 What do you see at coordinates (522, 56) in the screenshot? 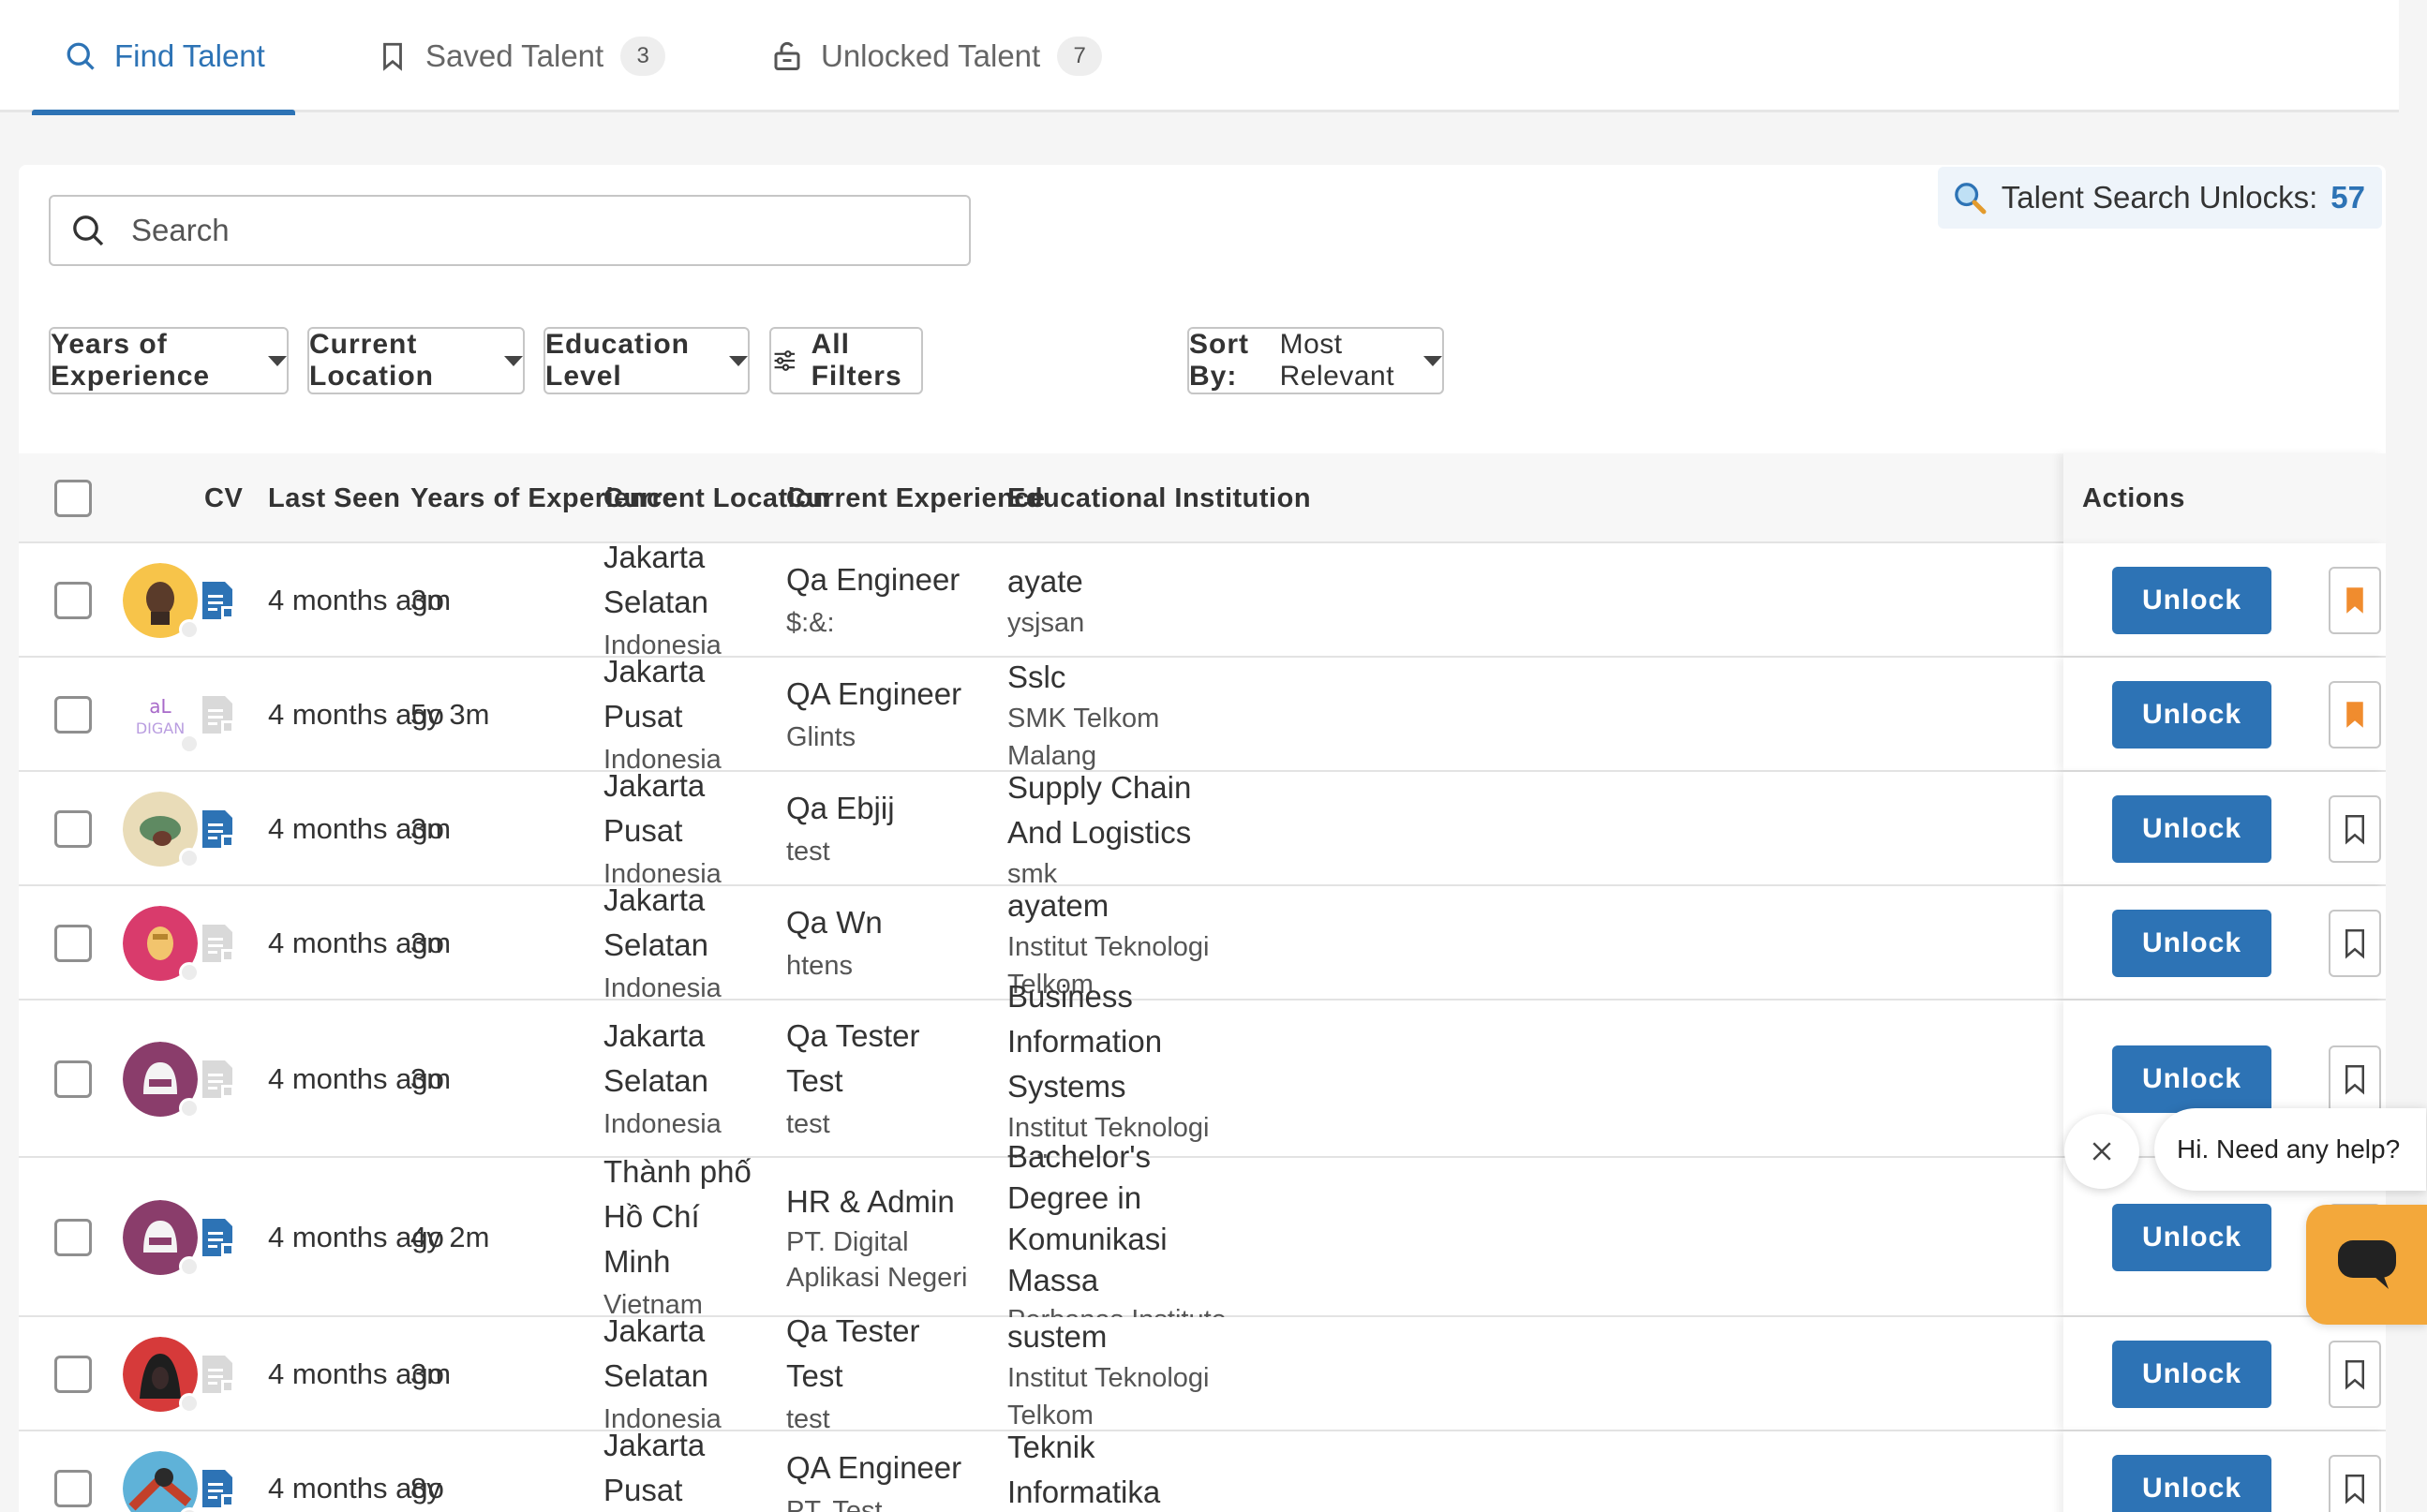
I see `tab-saved-talent: Saved Talent 3` at bounding box center [522, 56].